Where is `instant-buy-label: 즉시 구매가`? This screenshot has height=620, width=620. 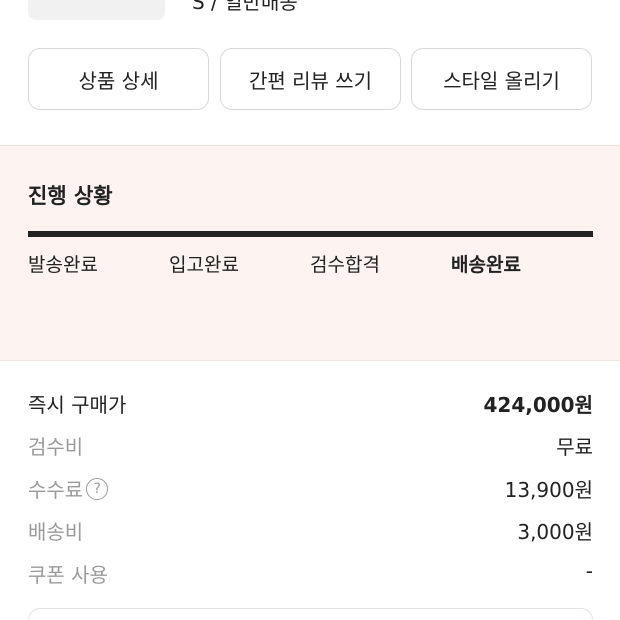
instant-buy-label: 즉시 구매가 is located at coordinates (77, 405).